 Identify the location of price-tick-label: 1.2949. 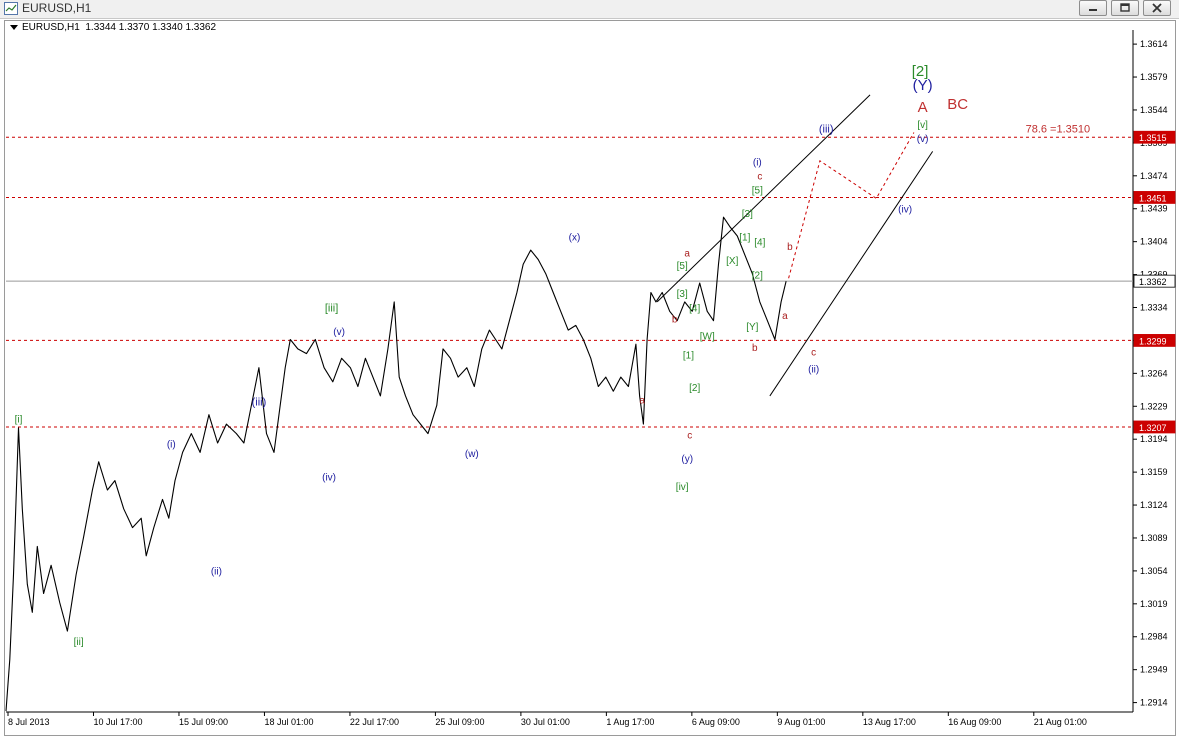
(1154, 670).